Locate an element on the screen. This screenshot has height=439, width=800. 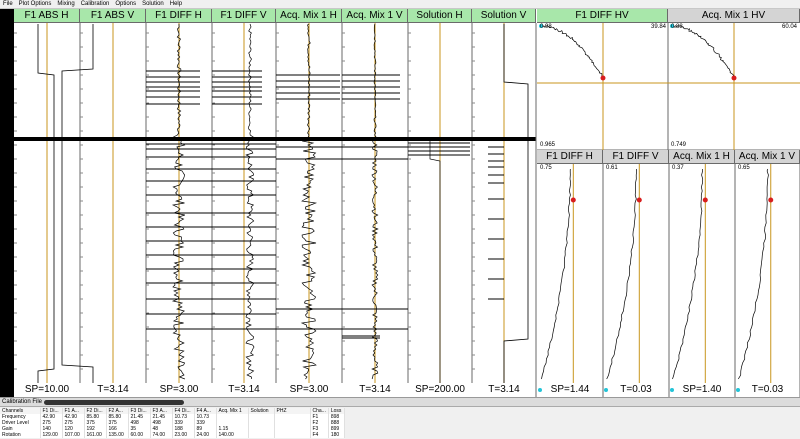
table-cell: 24.00 is located at coordinates (205, 435).